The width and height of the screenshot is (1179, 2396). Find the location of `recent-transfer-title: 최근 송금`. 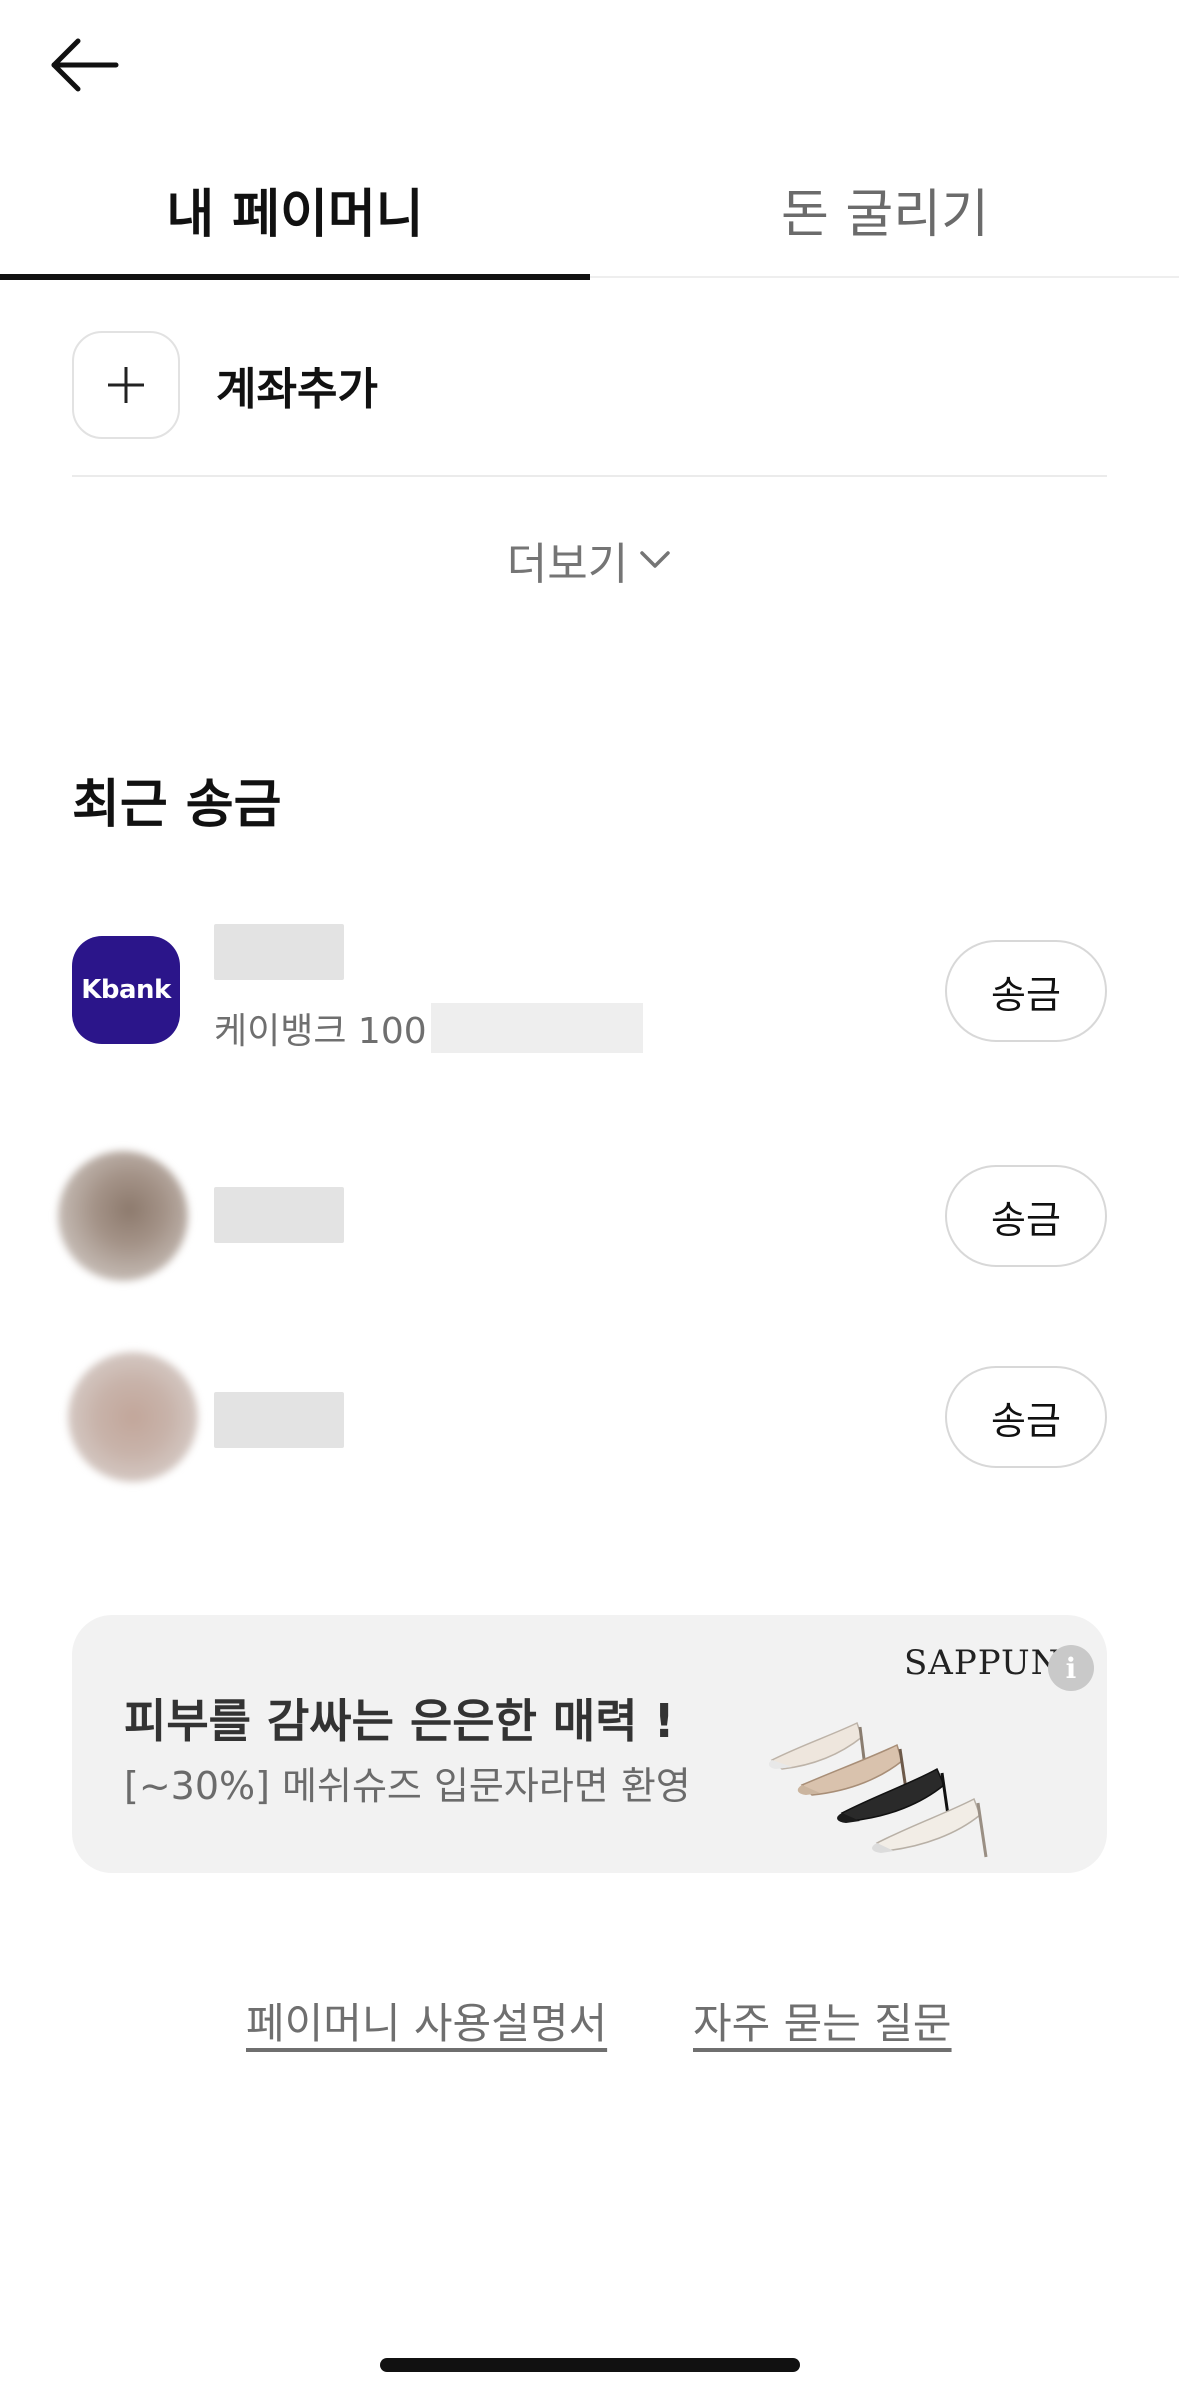

recent-transfer-title: 최근 송금 is located at coordinates (177, 805).